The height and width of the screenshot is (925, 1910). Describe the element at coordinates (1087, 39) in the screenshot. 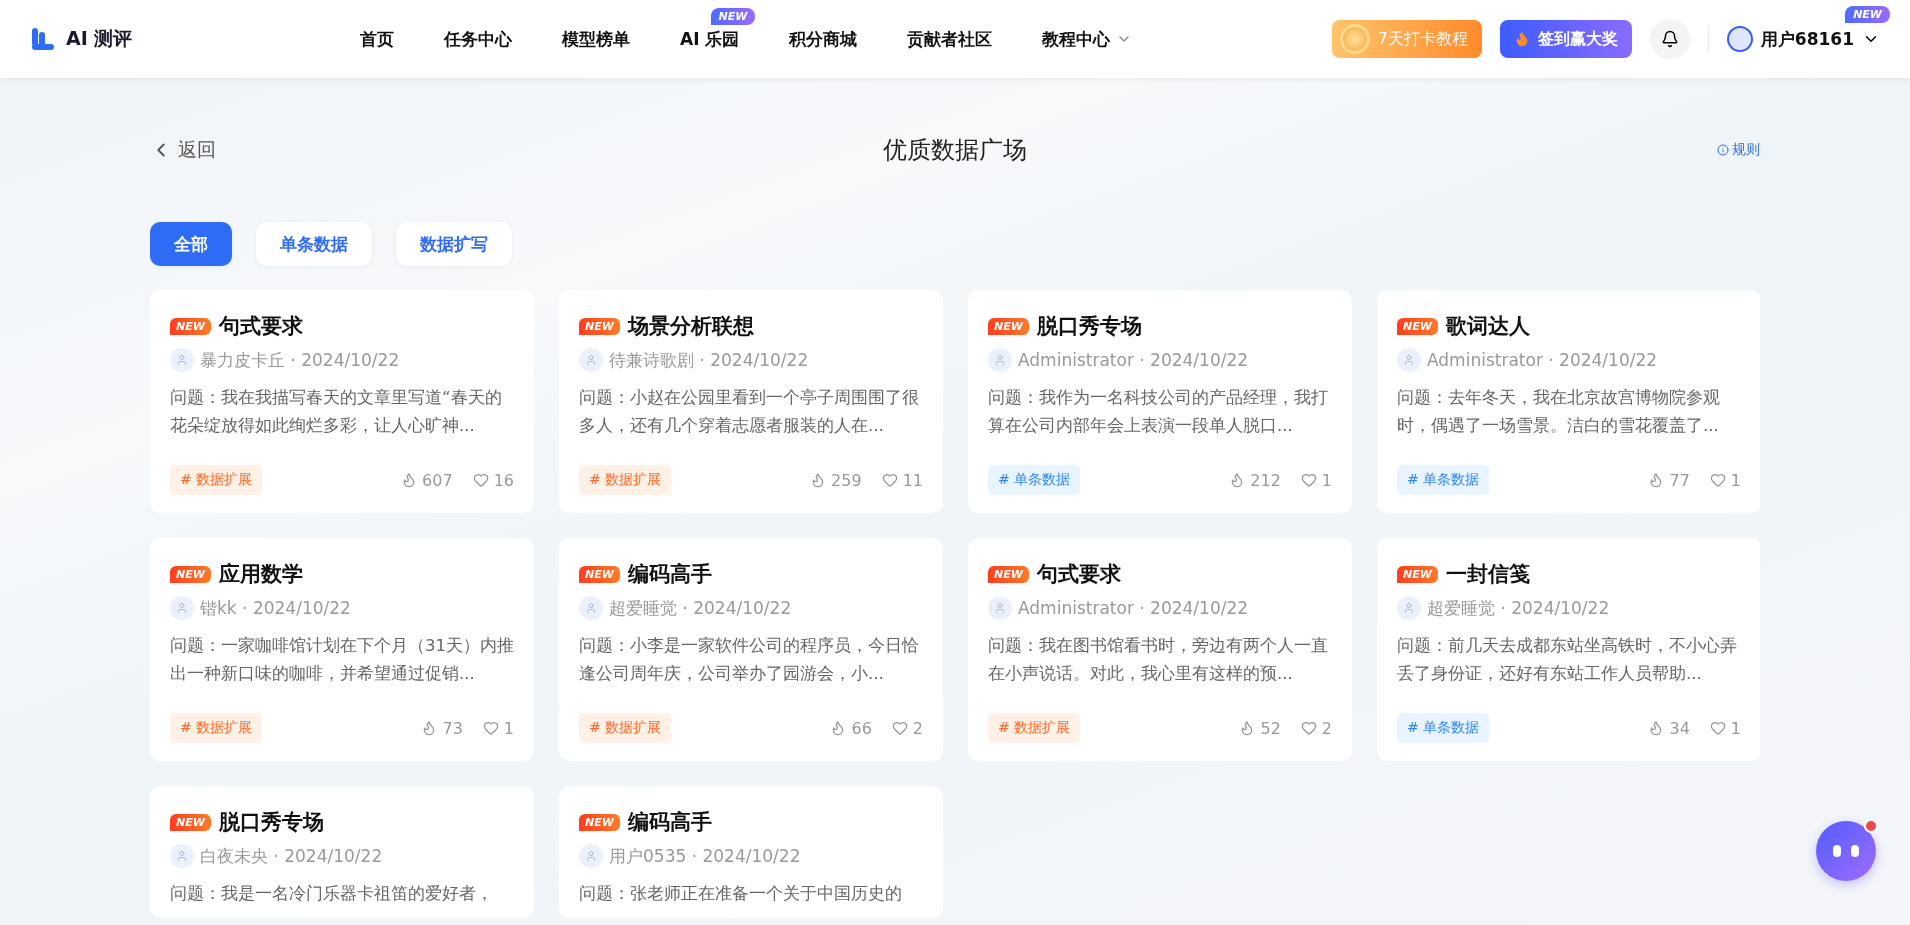

I see `nav-link: 教程中心` at that location.